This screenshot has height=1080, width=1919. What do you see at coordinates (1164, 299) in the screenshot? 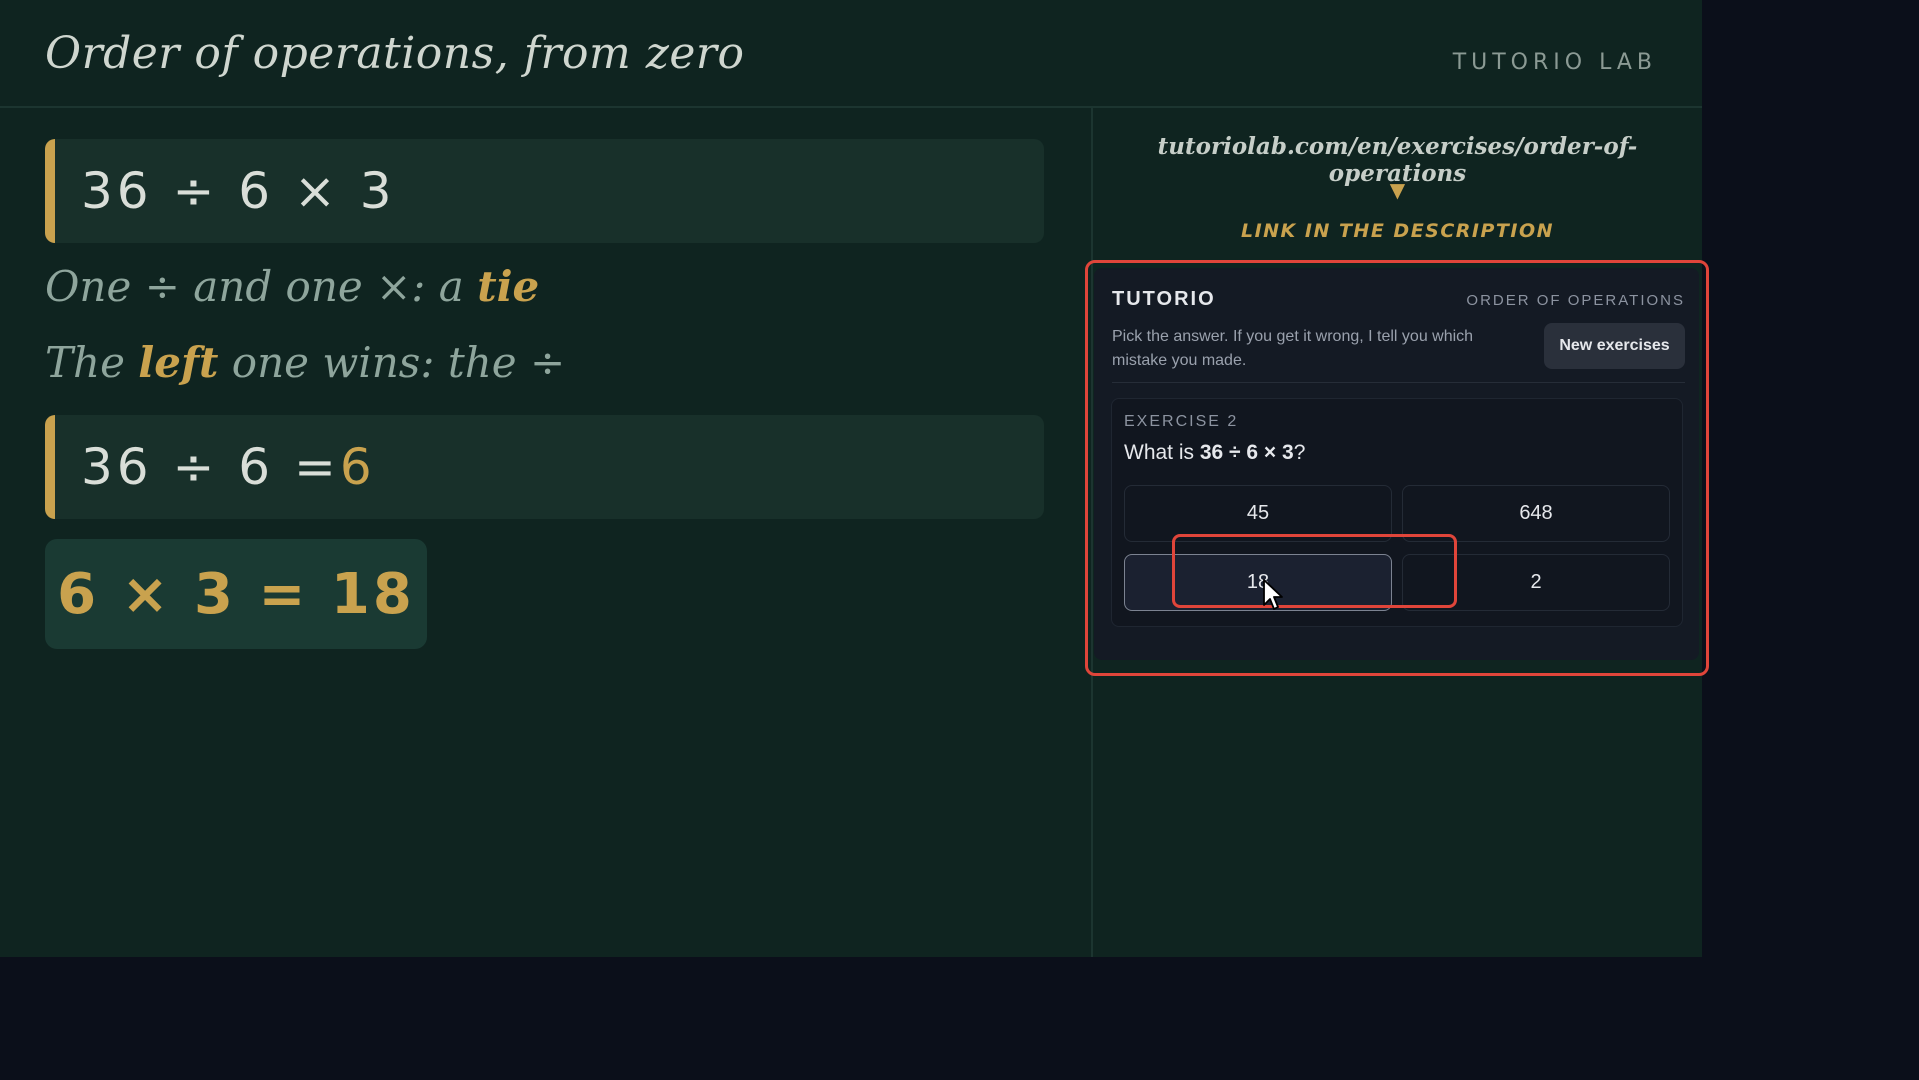
I see `widget-brand: TUTORIO` at bounding box center [1164, 299].